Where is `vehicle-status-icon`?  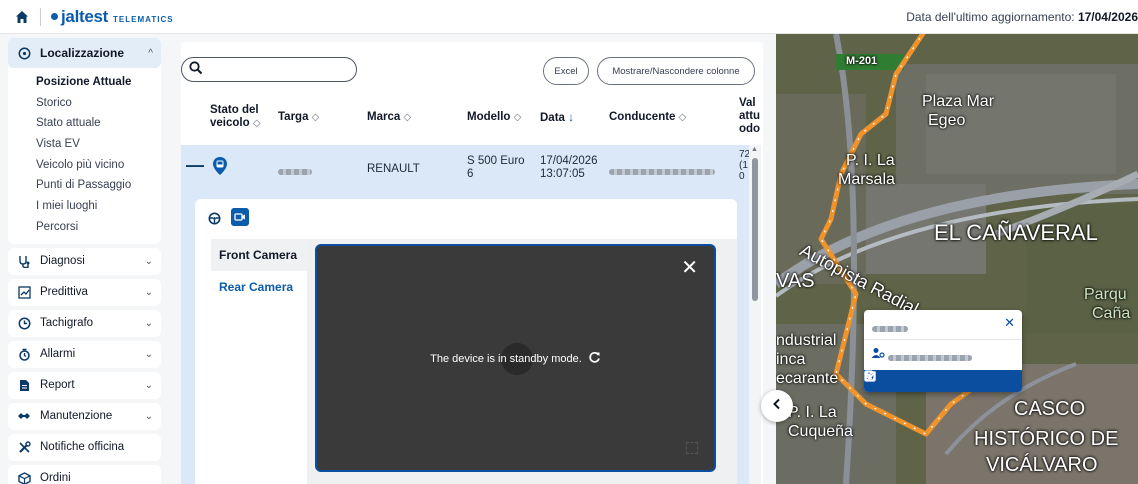
vehicle-status-icon is located at coordinates (220, 168).